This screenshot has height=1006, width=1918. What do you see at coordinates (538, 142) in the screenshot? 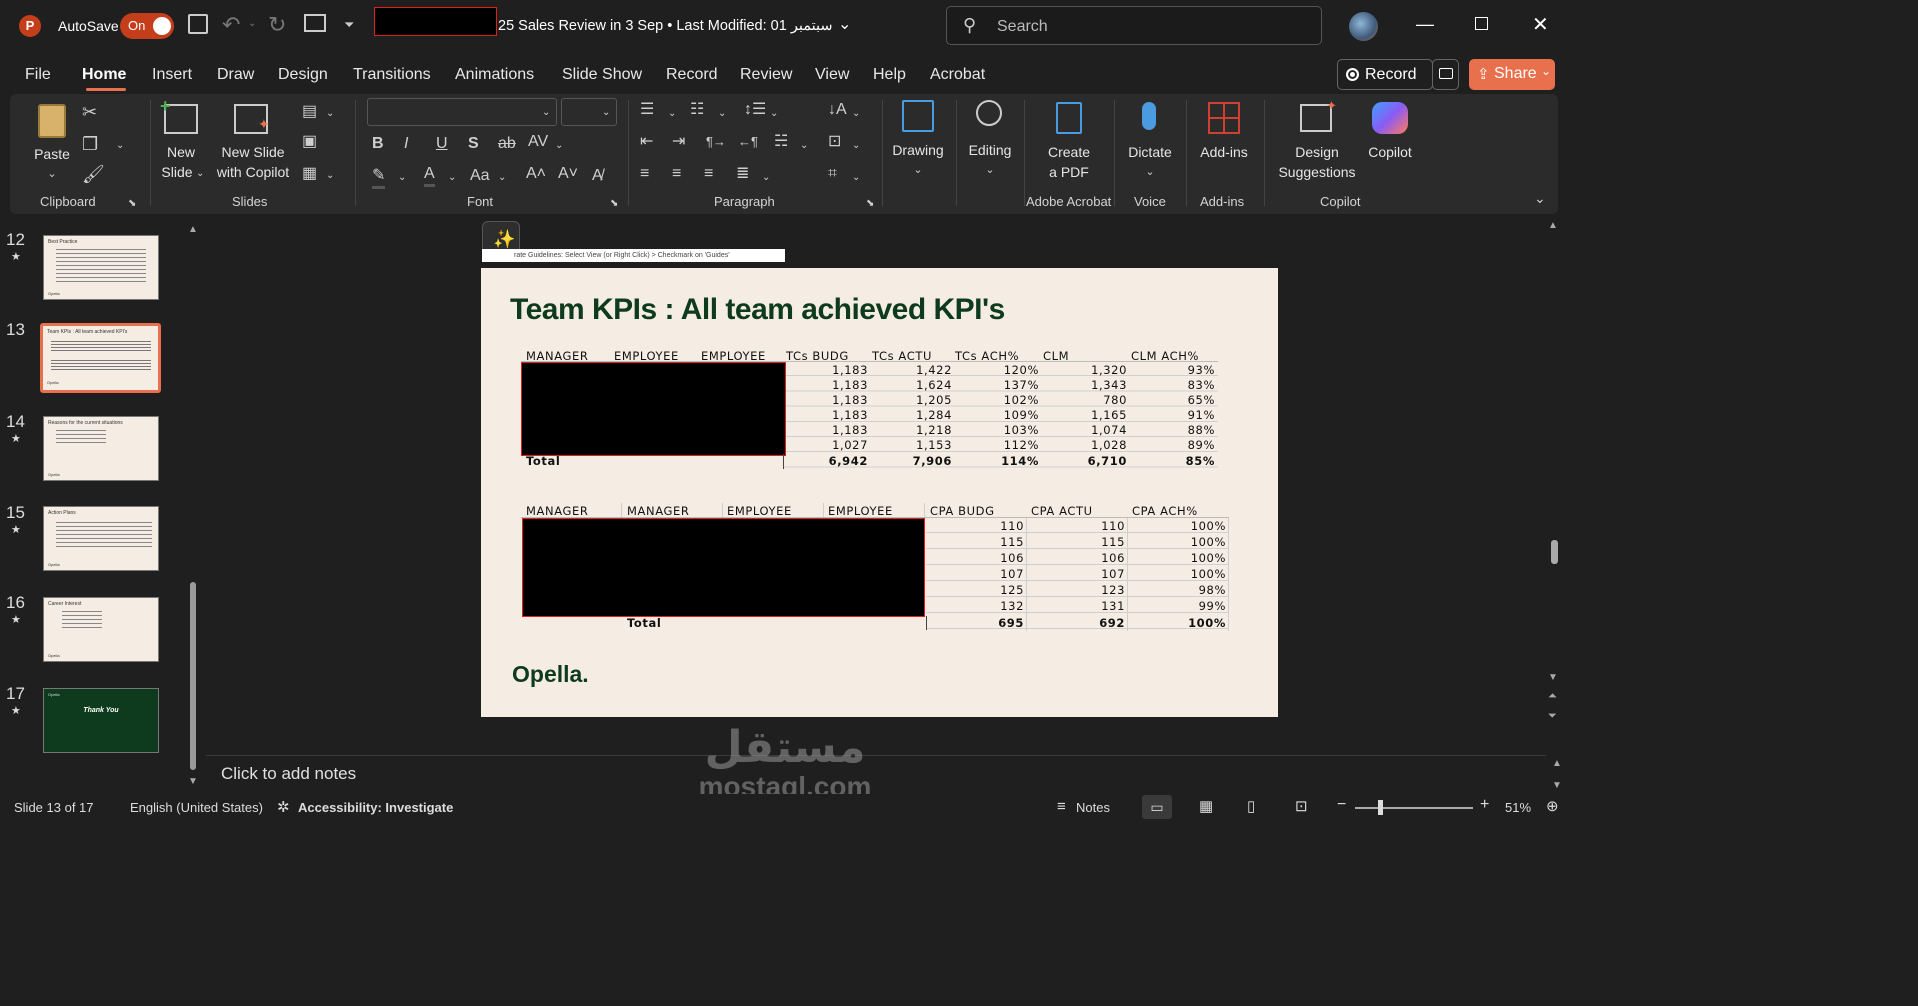
I see `char-spacing-icon: AV` at bounding box center [538, 142].